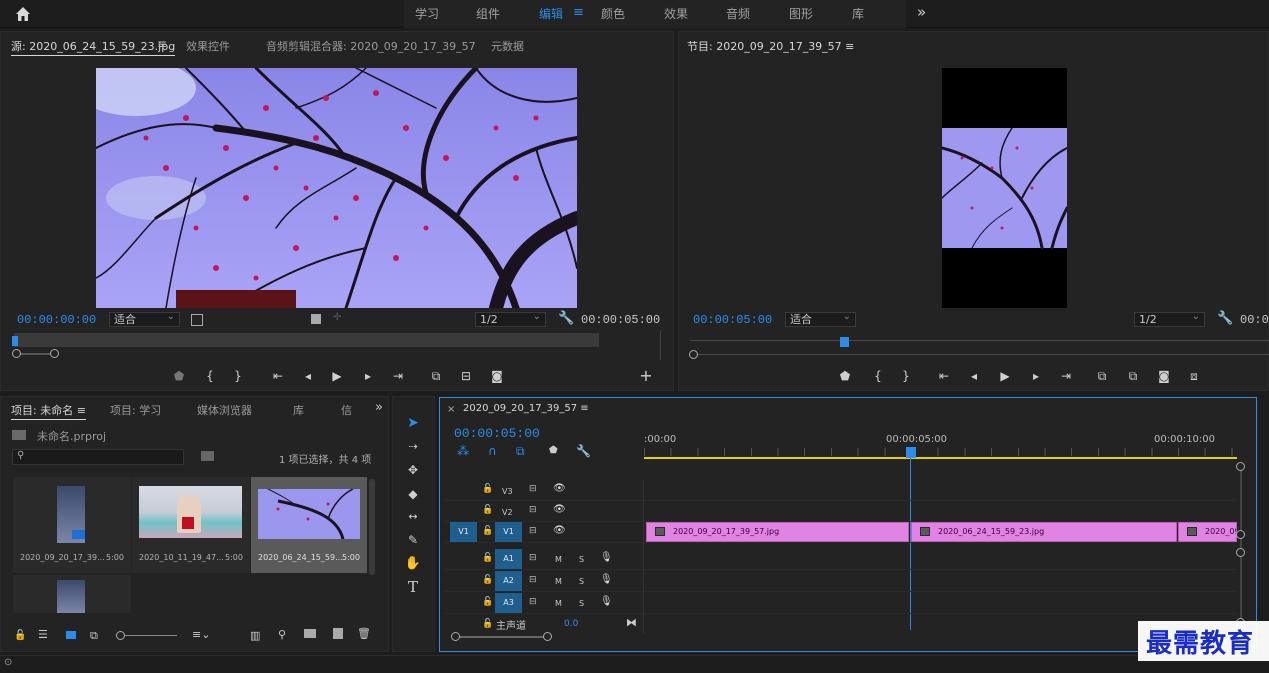  Describe the element at coordinates (578, 12) in the screenshot. I see `workspace-menu-icon: ≡` at that location.